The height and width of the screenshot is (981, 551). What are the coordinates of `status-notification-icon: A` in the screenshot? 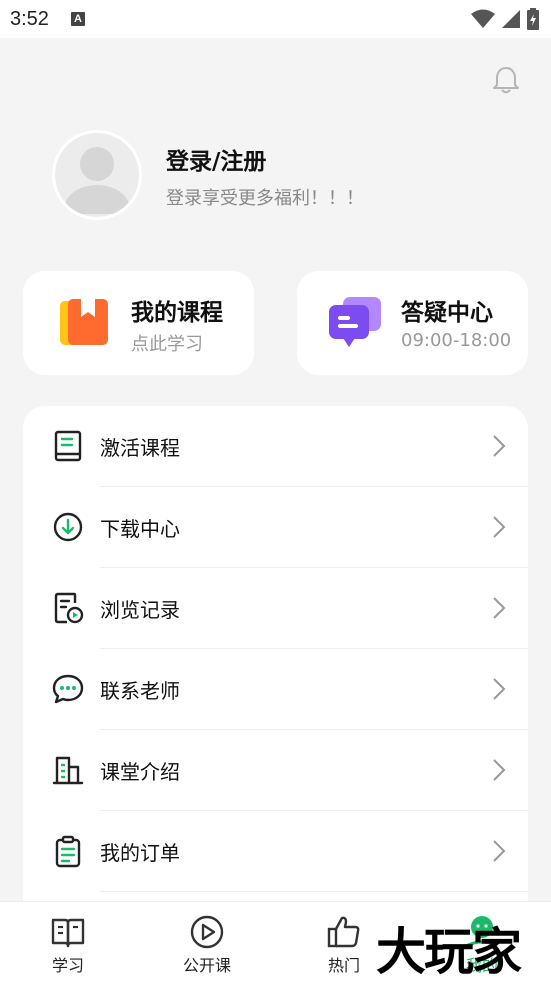 It's located at (77, 19).